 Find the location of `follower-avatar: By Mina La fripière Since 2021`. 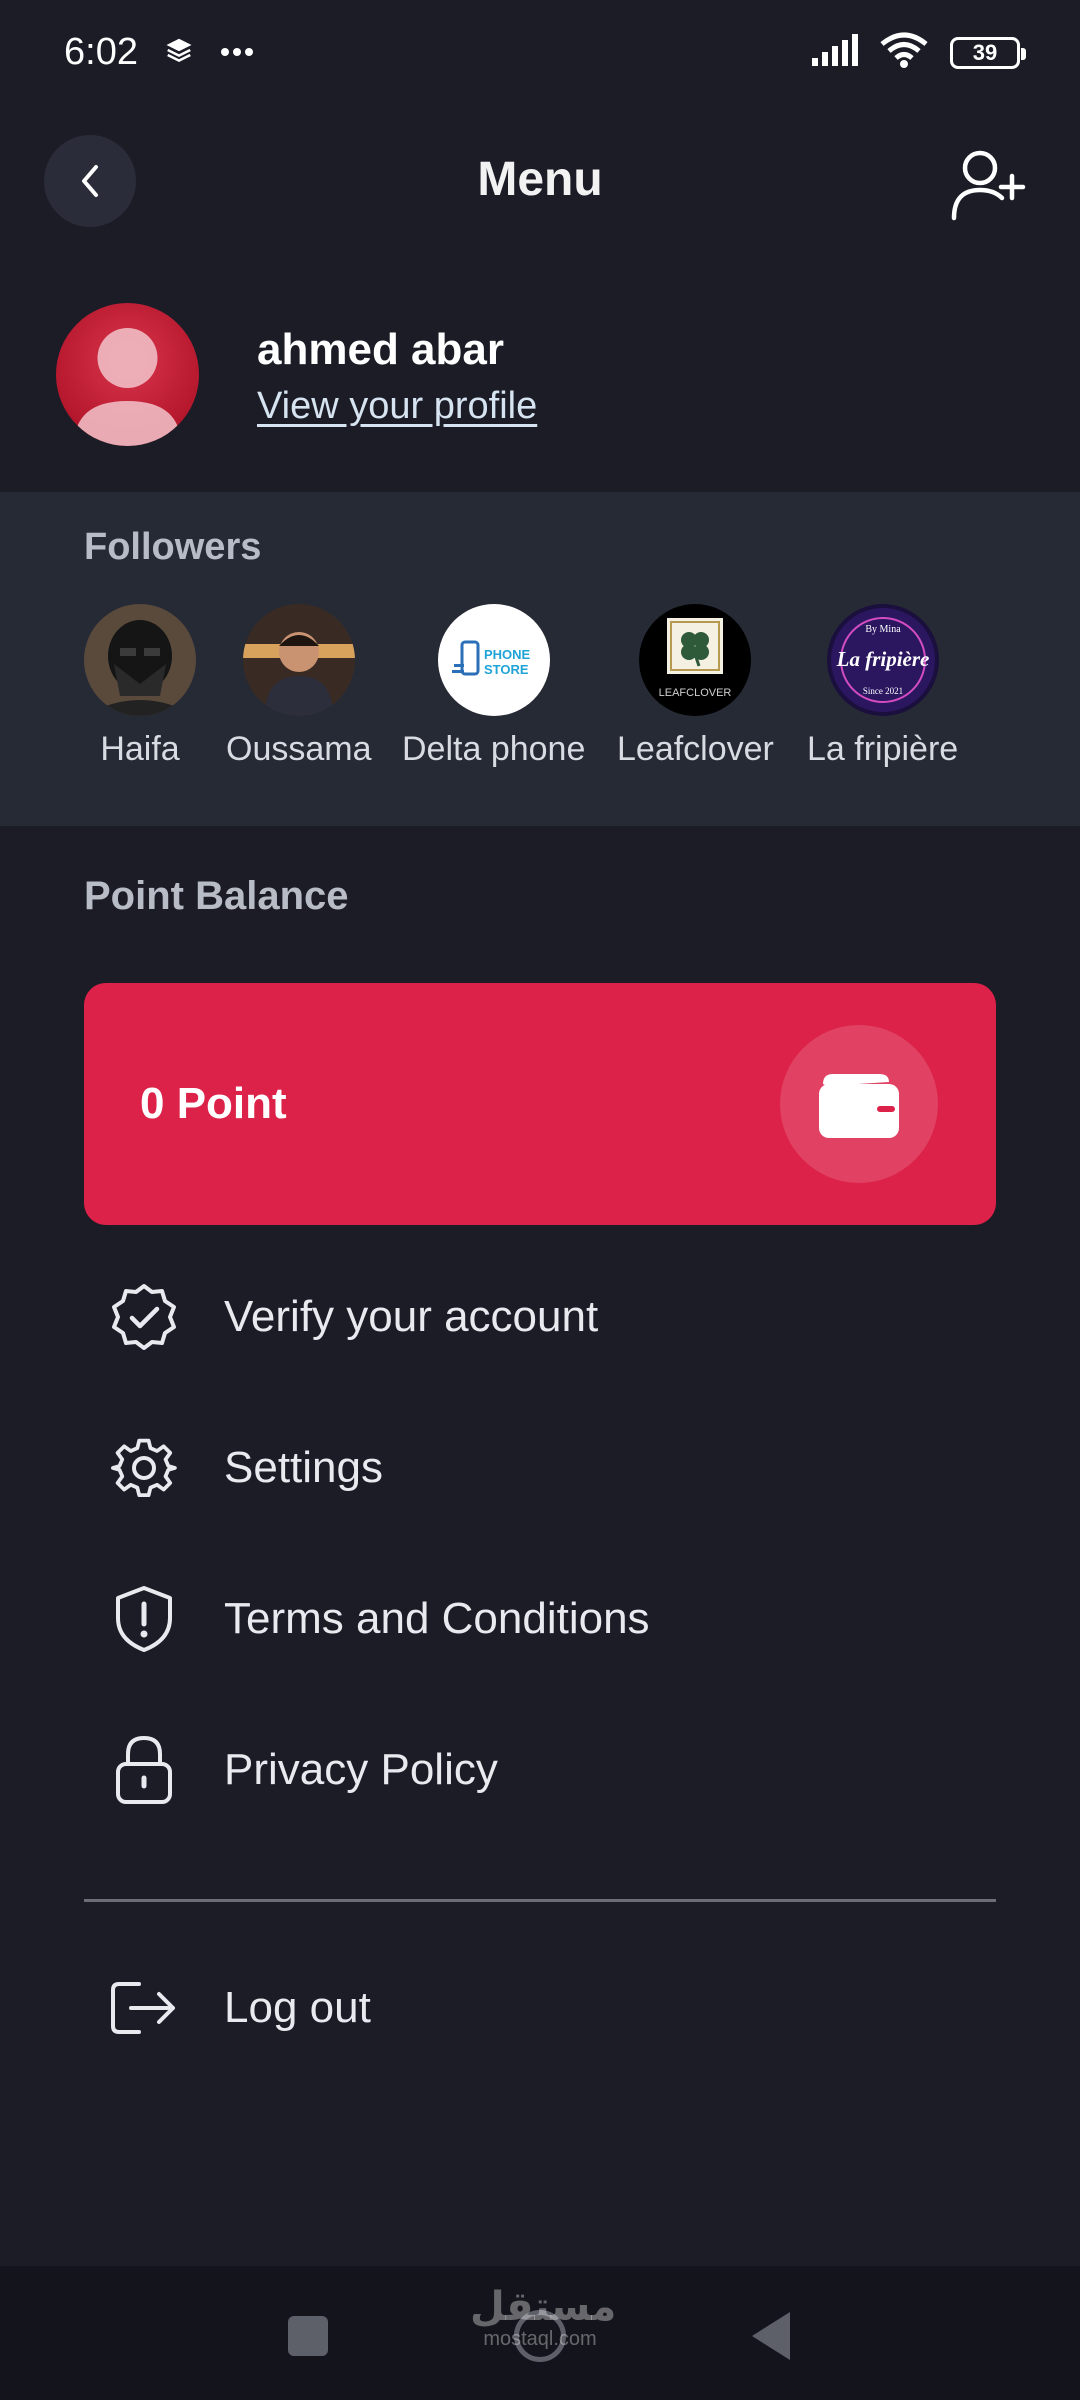

follower-avatar: By Mina La fripière Since 2021 is located at coordinates (882, 660).